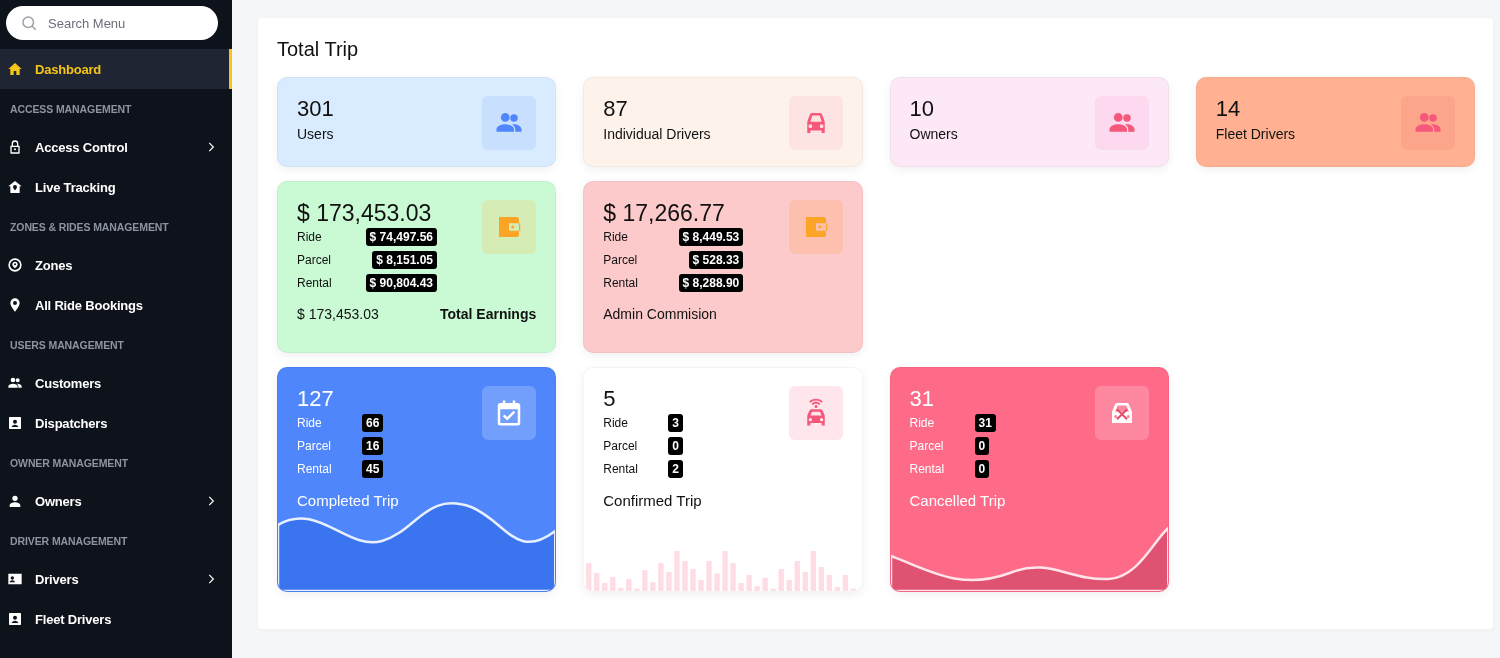 The image size is (1500, 658). Describe the element at coordinates (1228, 109) in the screenshot. I see `stat-value: 14` at that location.